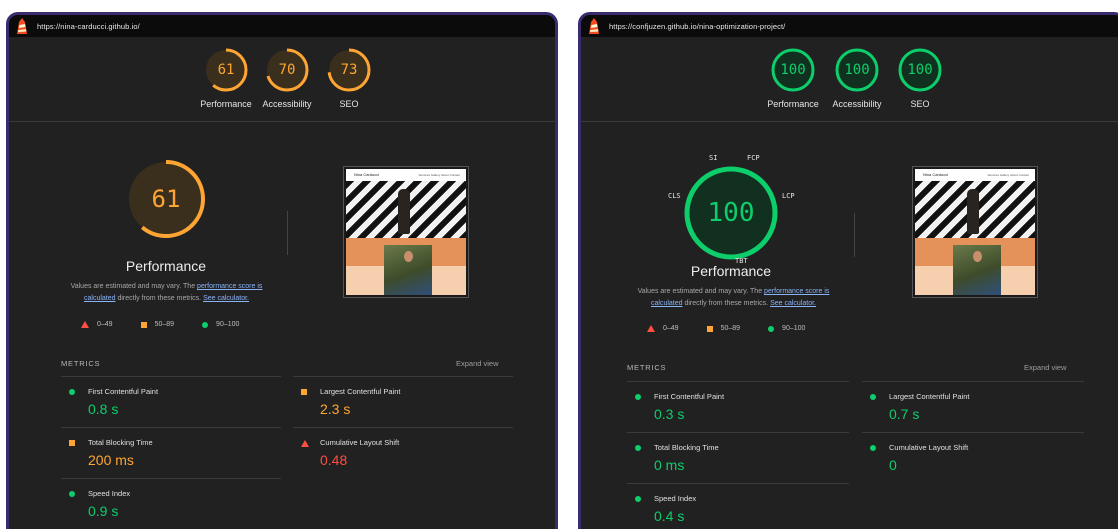  I want to click on performance-main-score: 61, so click(166, 199).